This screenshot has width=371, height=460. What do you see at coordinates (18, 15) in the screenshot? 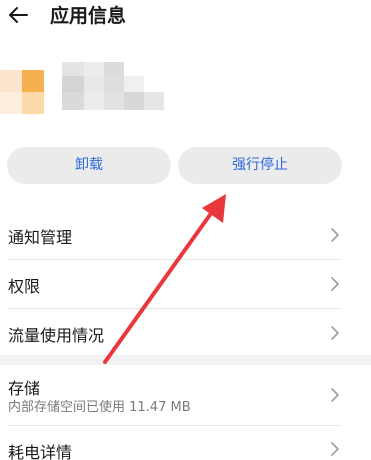
I see `arrow-left-icon` at bounding box center [18, 15].